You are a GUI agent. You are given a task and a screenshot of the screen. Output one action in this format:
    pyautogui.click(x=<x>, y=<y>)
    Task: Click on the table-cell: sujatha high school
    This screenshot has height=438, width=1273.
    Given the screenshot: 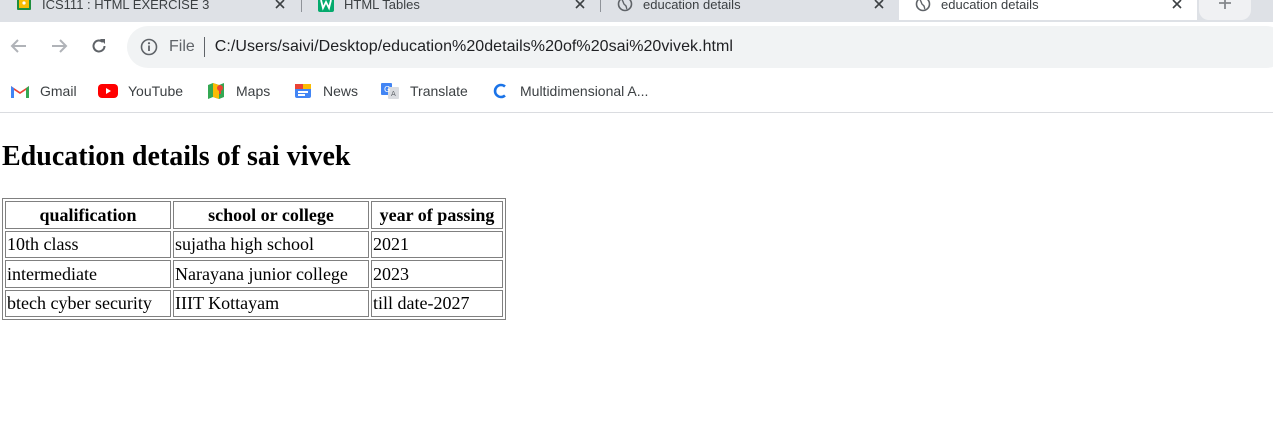 What is the action you would take?
    pyautogui.click(x=271, y=244)
    